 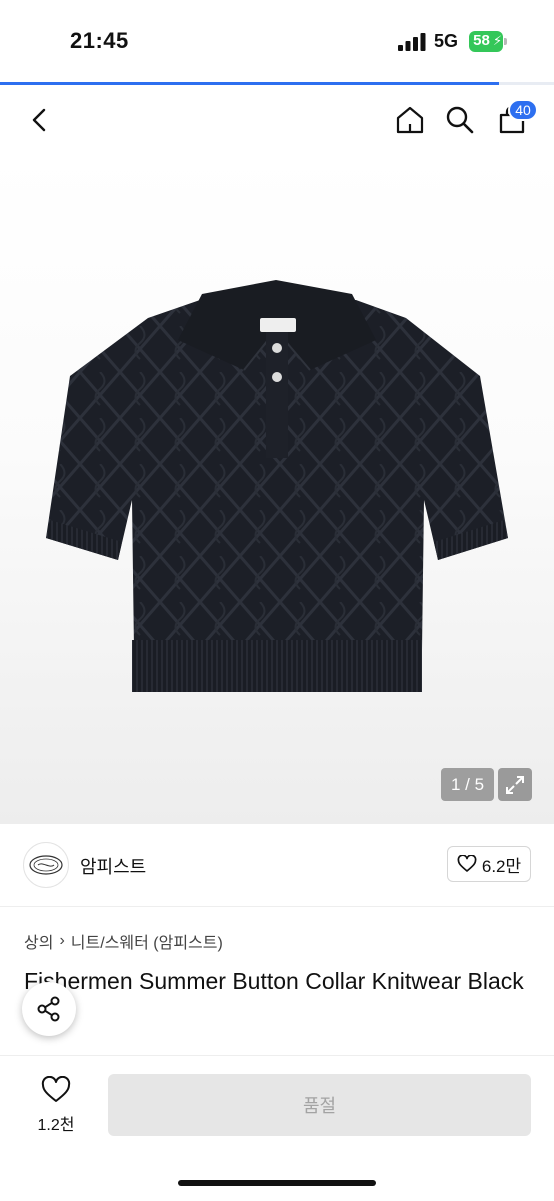 What do you see at coordinates (147, 941) in the screenshot?
I see `breadcrumb-subcategory: 니트/스웨터 (암피스트)` at bounding box center [147, 941].